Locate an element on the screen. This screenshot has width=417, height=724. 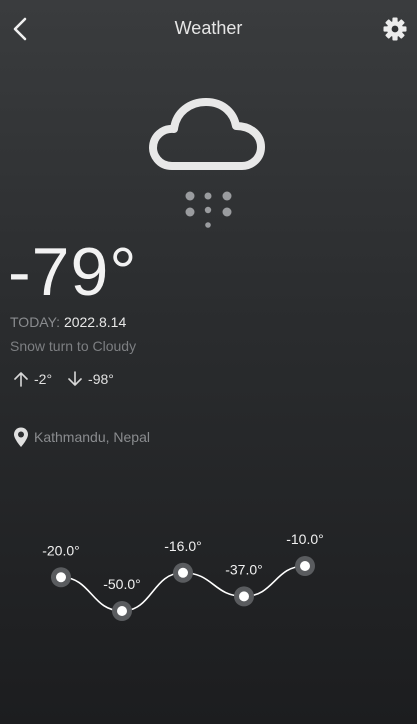
chart-data-label: -10.0° is located at coordinates (305, 539).